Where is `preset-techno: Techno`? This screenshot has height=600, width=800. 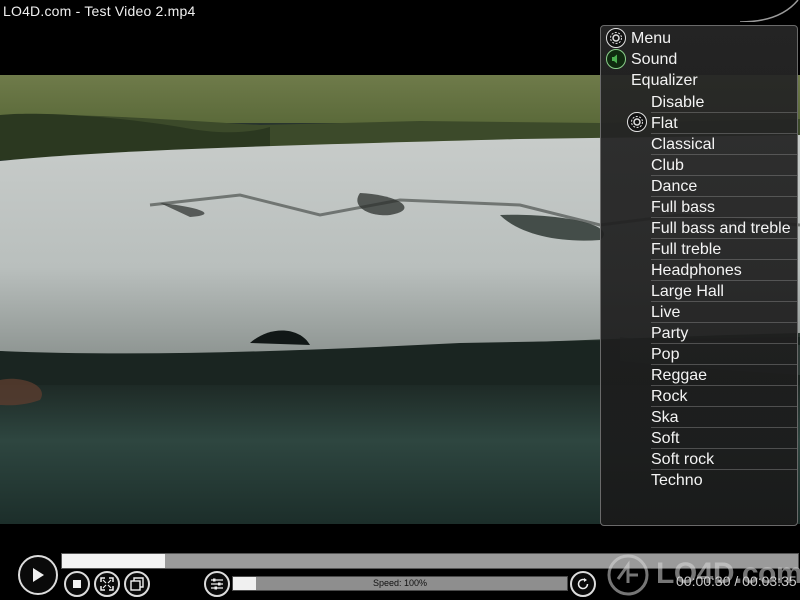
preset-techno: Techno is located at coordinates (724, 480).